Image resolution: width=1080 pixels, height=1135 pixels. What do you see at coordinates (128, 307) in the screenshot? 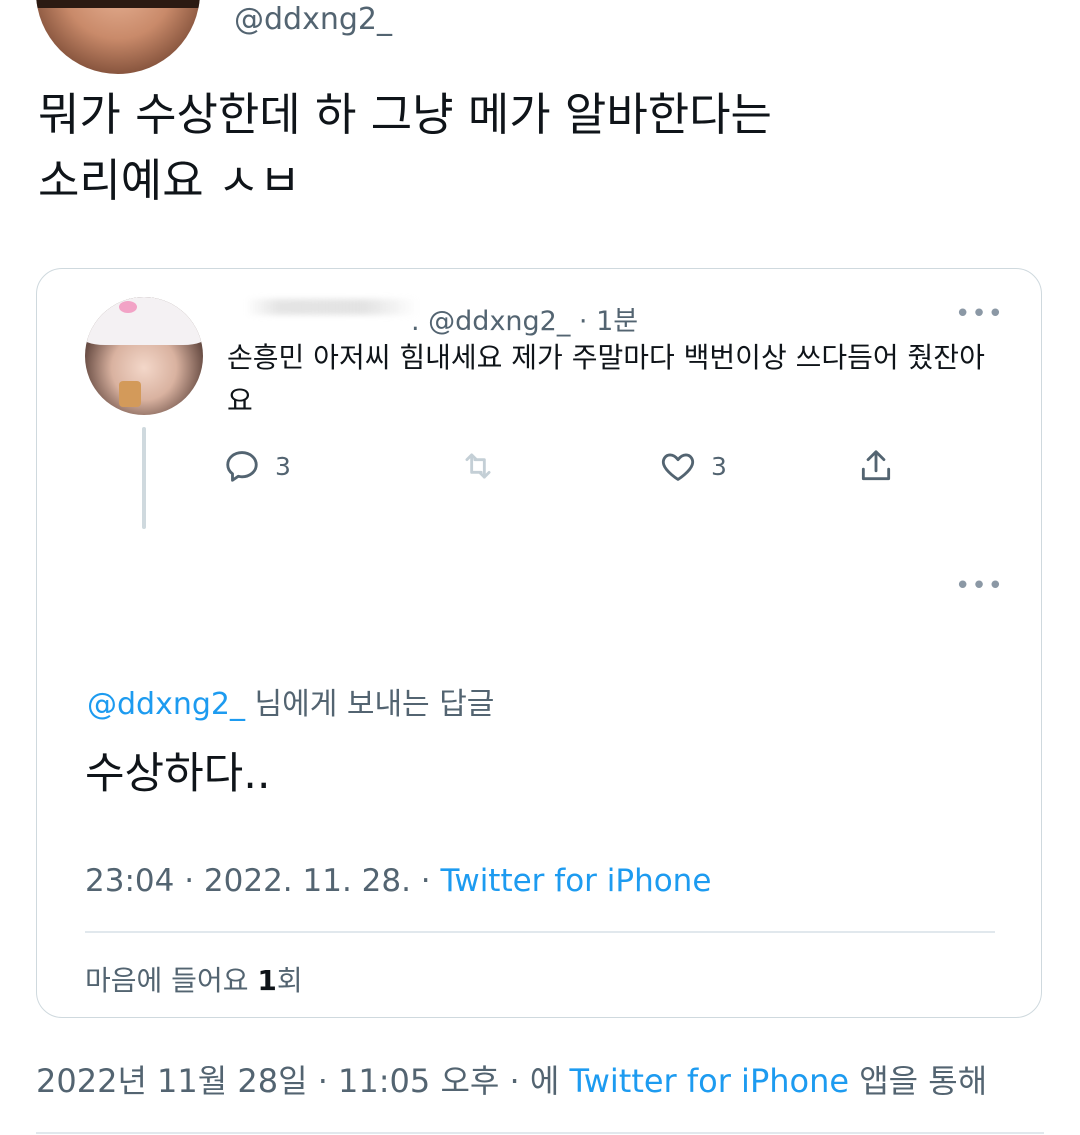
I see `avatar-bow` at bounding box center [128, 307].